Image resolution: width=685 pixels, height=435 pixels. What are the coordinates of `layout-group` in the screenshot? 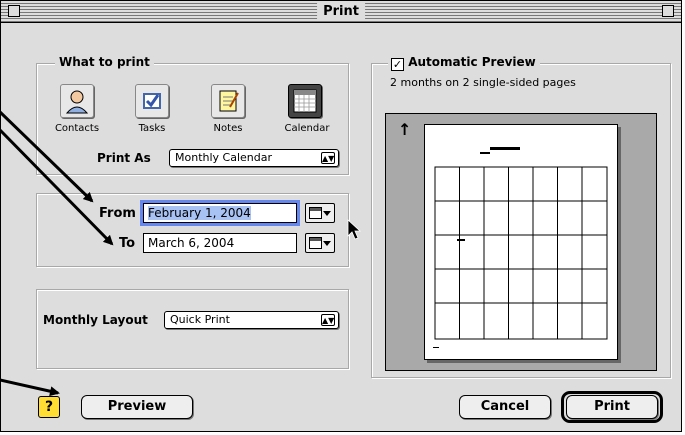 It's located at (192, 329).